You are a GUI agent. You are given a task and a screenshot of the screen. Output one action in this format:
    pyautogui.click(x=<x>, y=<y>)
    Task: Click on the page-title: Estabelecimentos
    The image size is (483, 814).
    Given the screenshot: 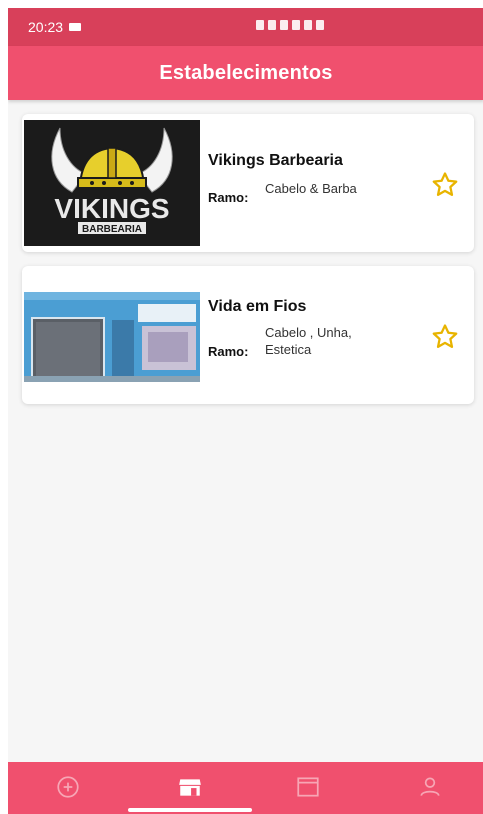 What is the action you would take?
    pyautogui.click(x=246, y=72)
    